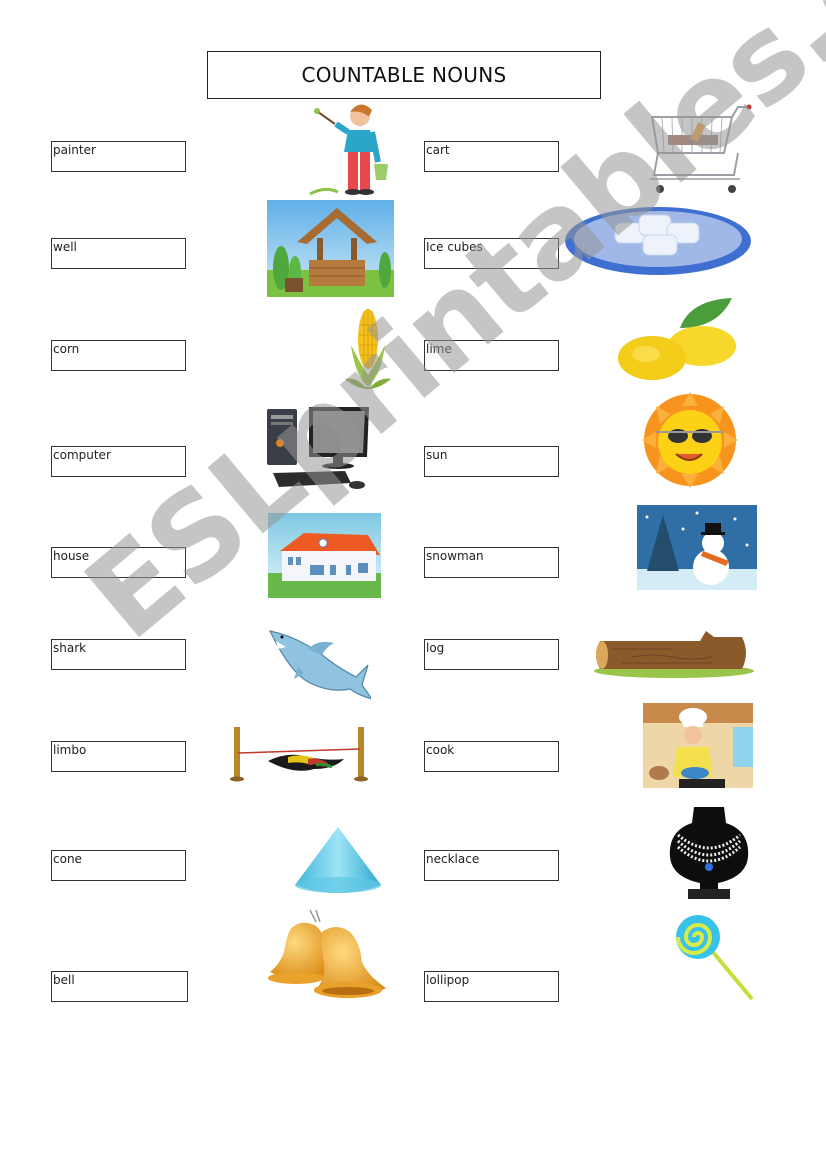 Image resolution: width=826 pixels, height=1169 pixels. I want to click on ice-cubes-image, so click(658, 241).